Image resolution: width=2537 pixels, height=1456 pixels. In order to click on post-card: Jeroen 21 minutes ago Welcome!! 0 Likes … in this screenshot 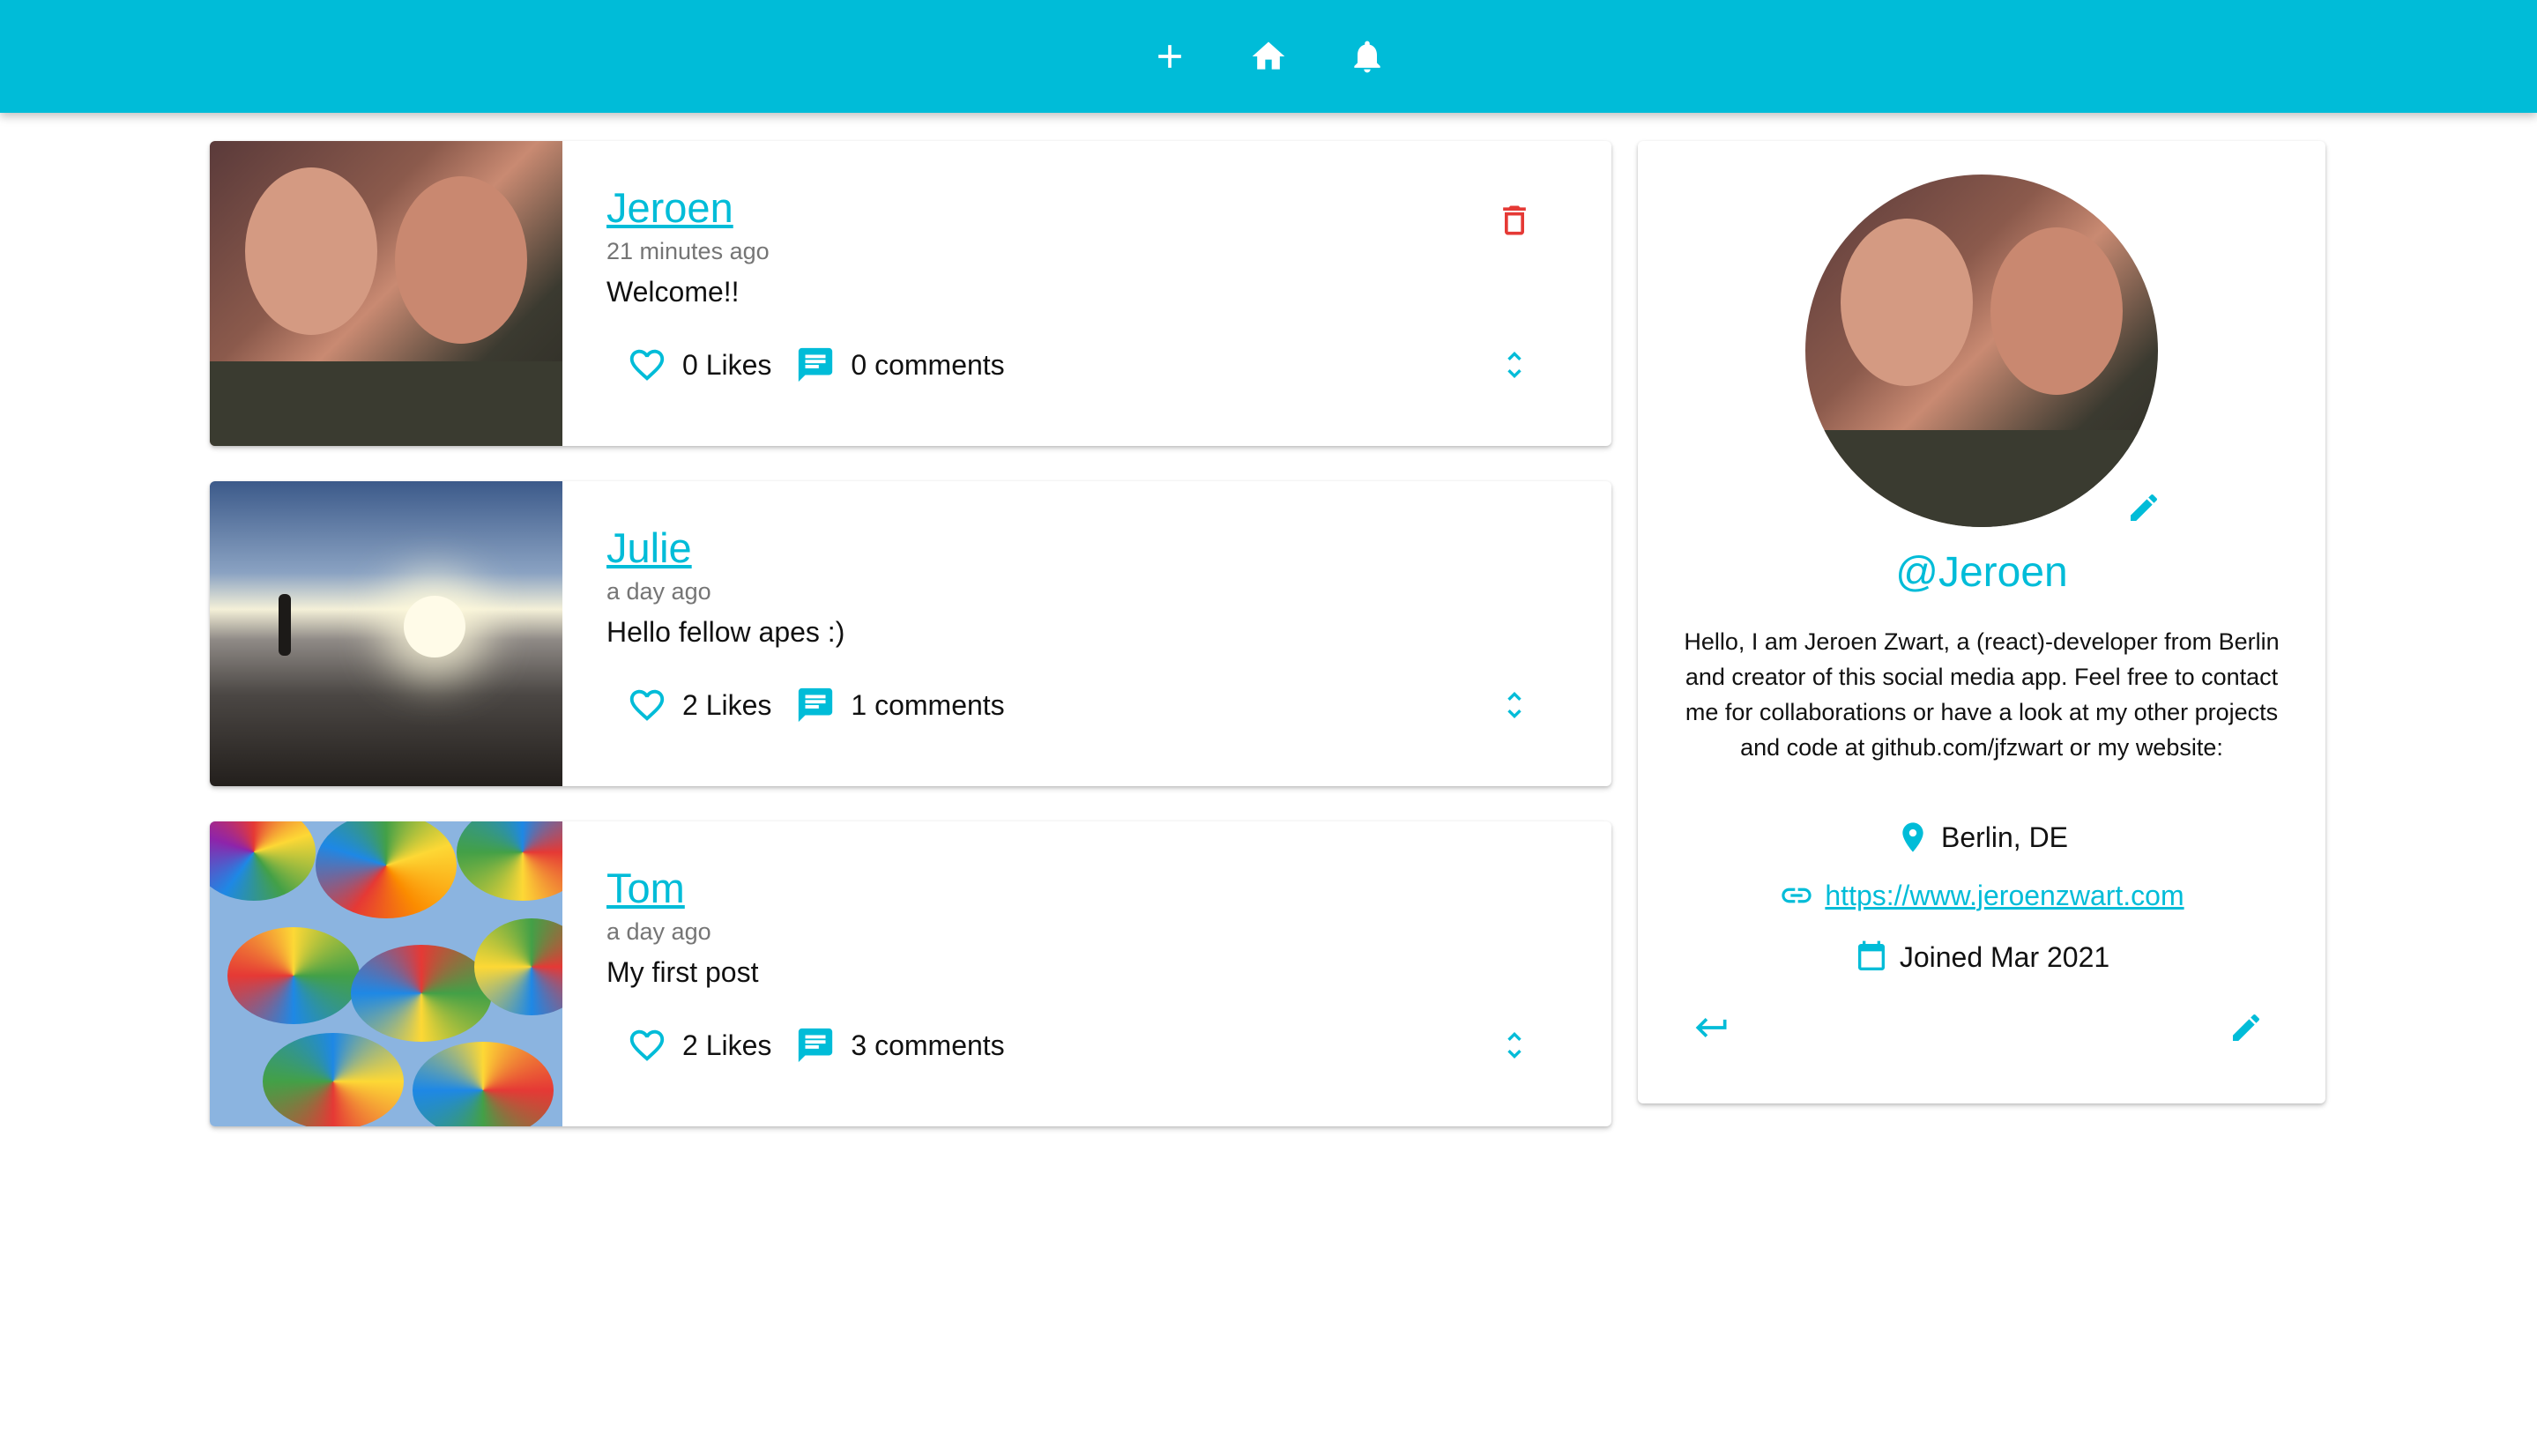, I will do `click(910, 293)`.